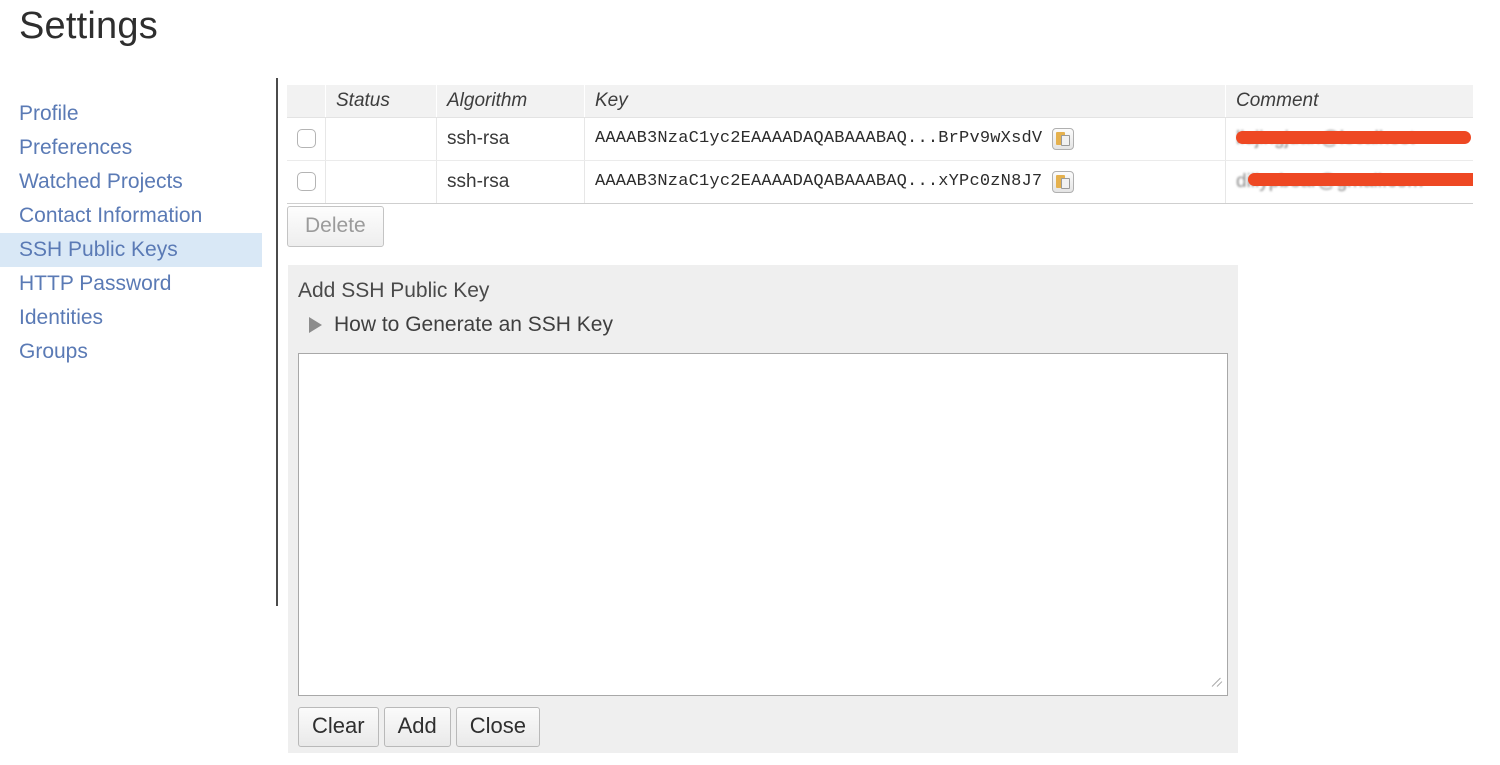 The height and width of the screenshot is (765, 1500). I want to click on sidebar-item-http-password: HTTP Password, so click(131, 284).